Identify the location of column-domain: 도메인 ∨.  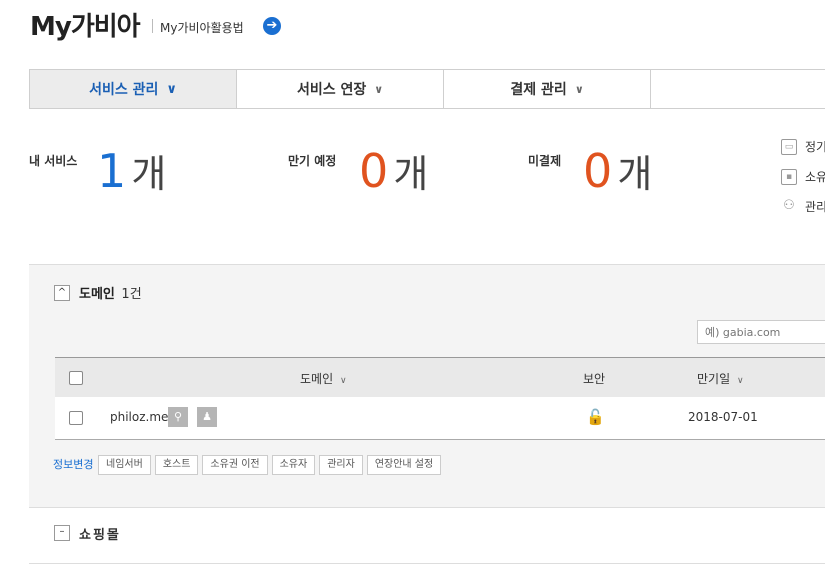
(323, 378).